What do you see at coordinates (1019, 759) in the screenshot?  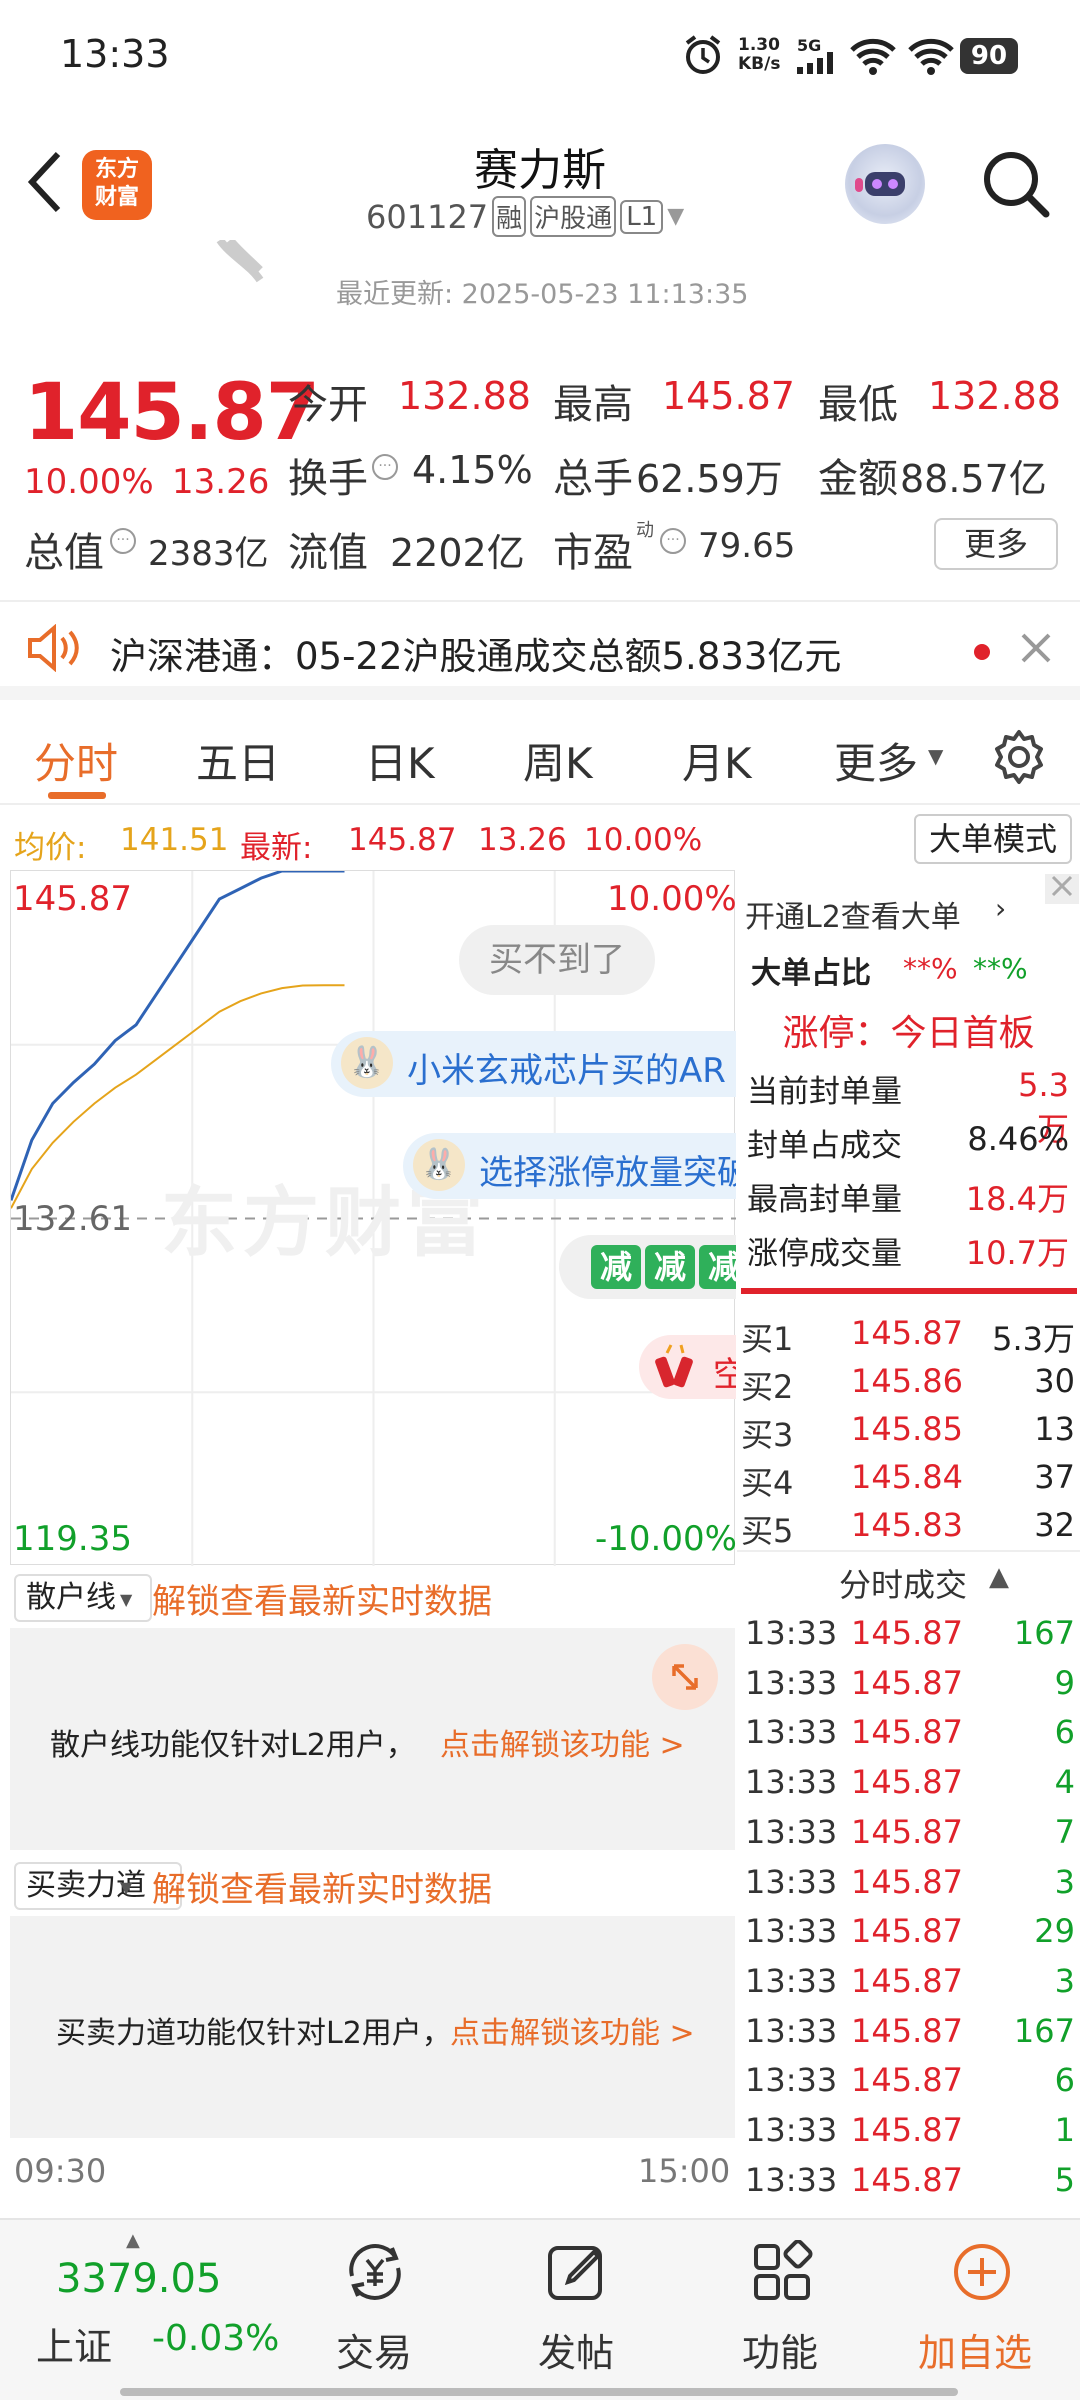 I see `gear-icon` at bounding box center [1019, 759].